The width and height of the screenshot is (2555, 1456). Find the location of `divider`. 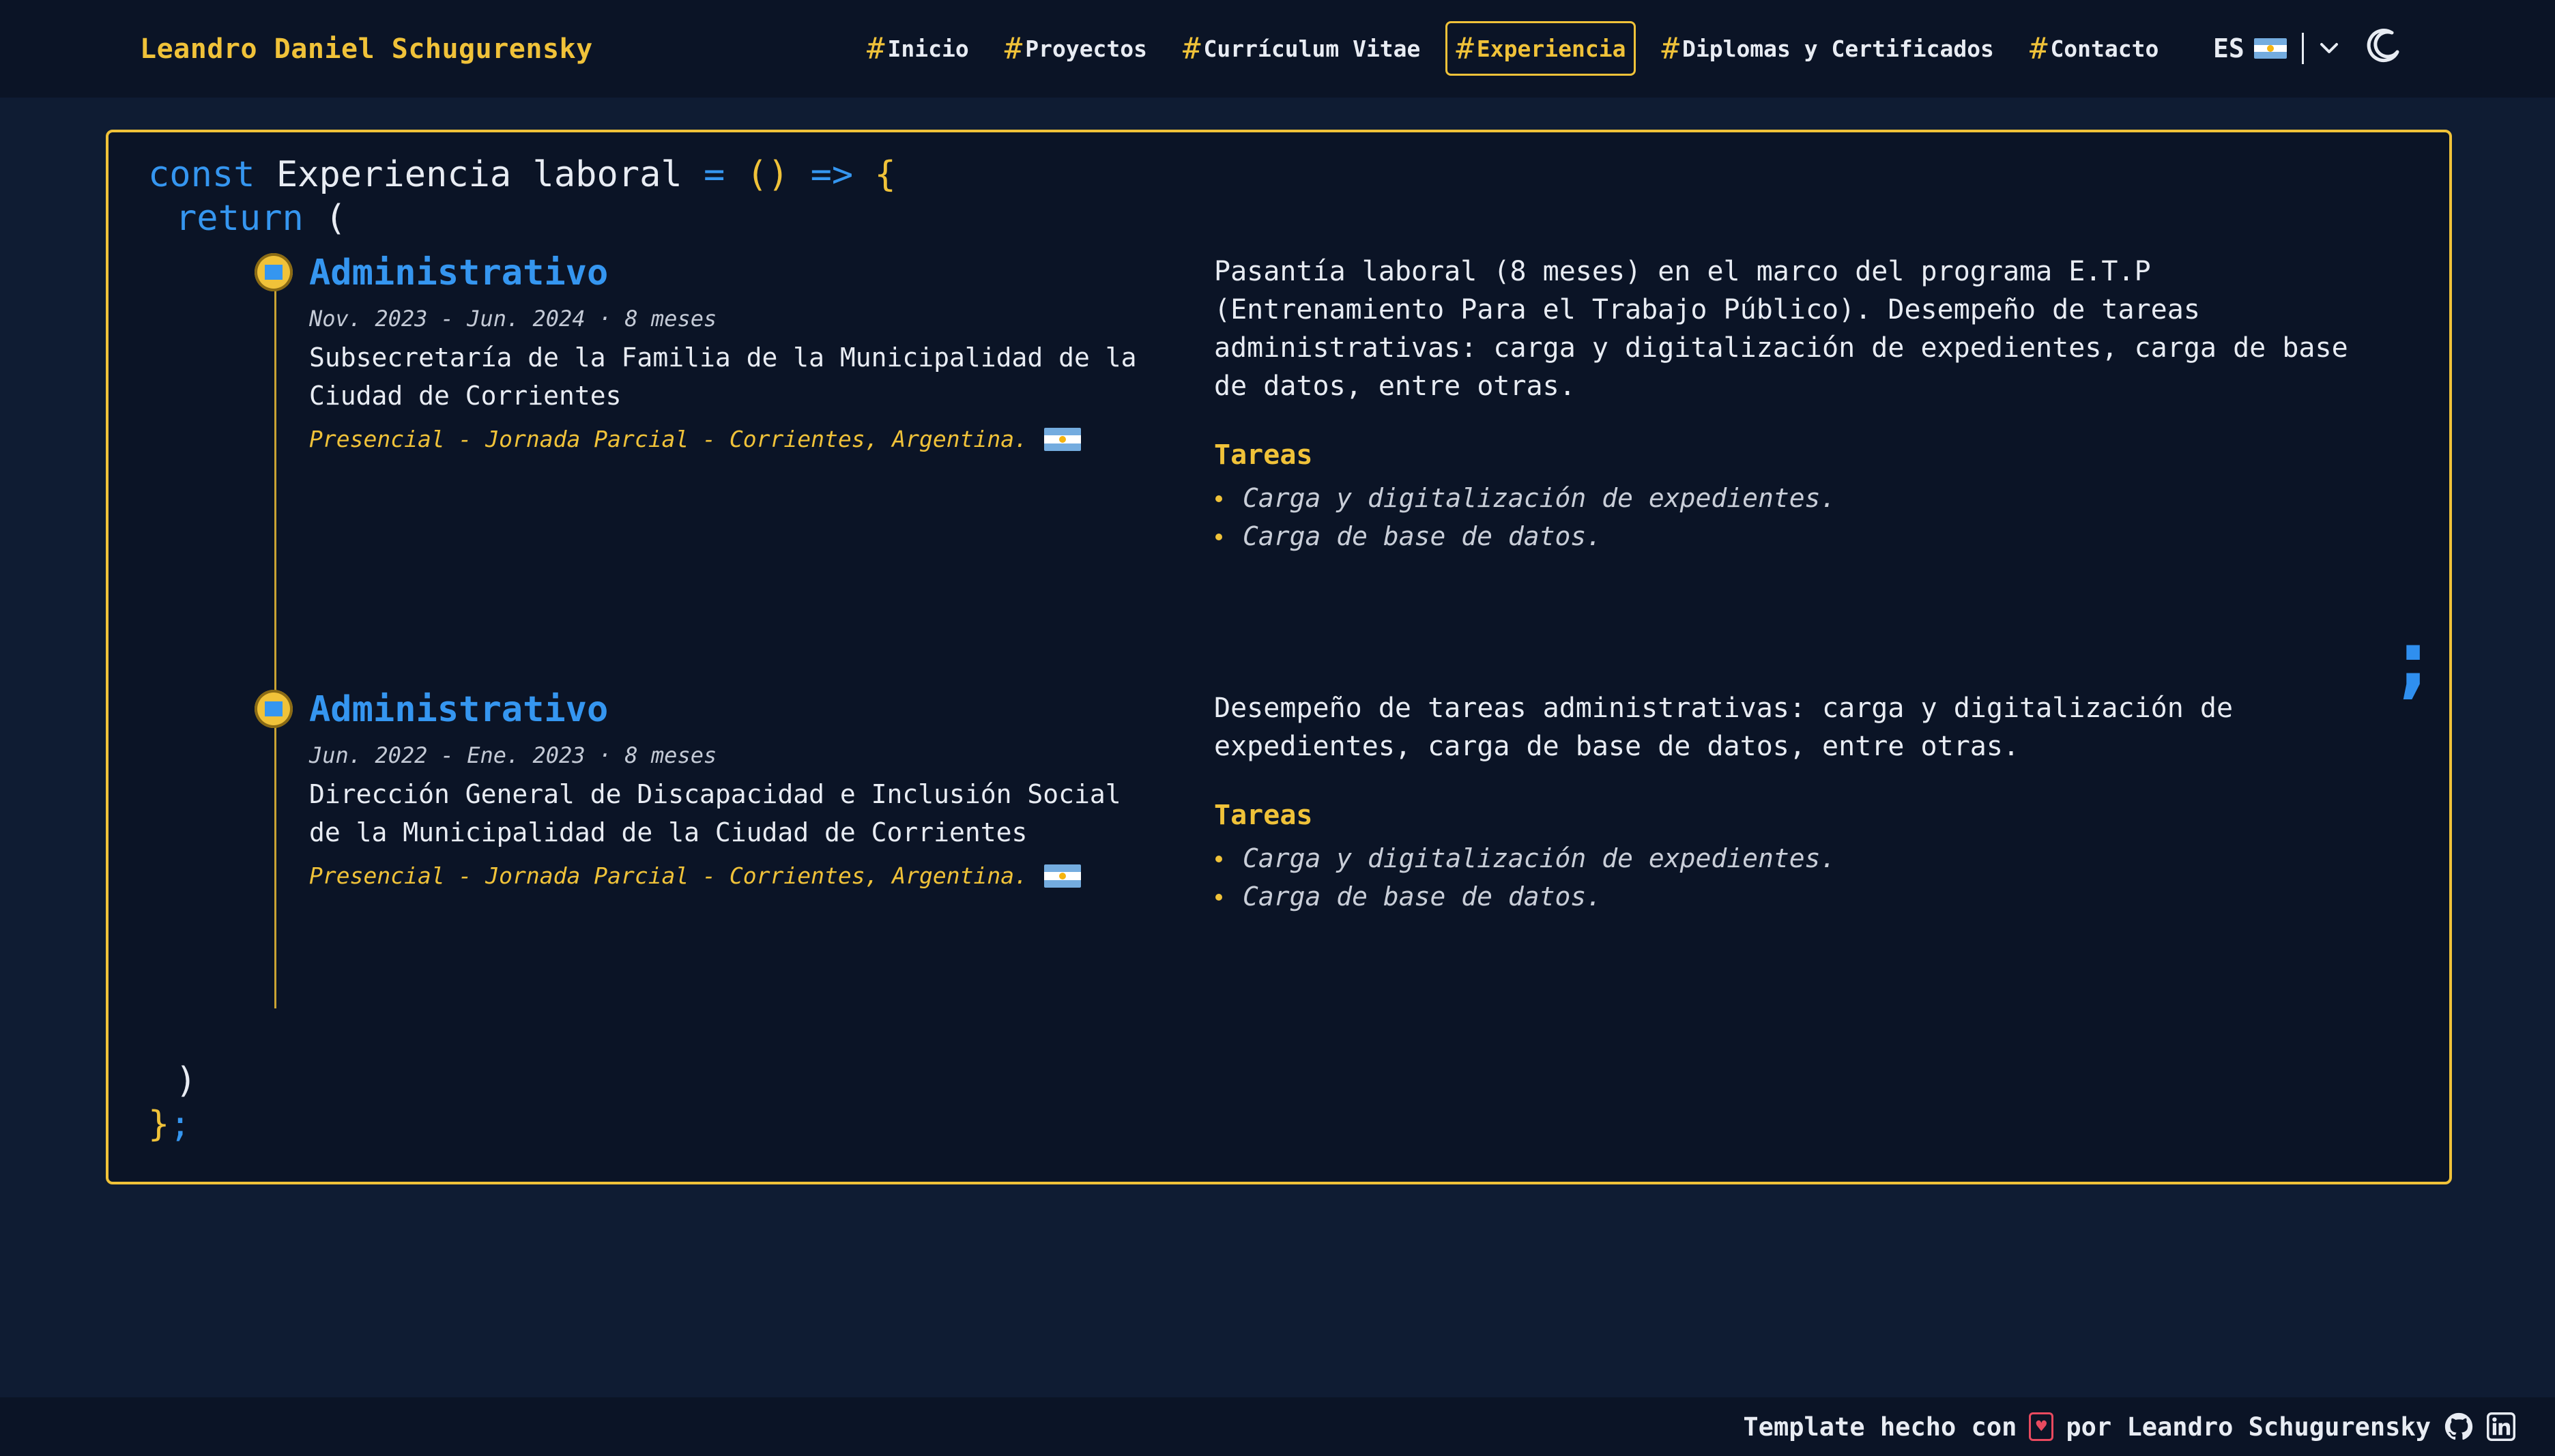

divider is located at coordinates (2302, 48).